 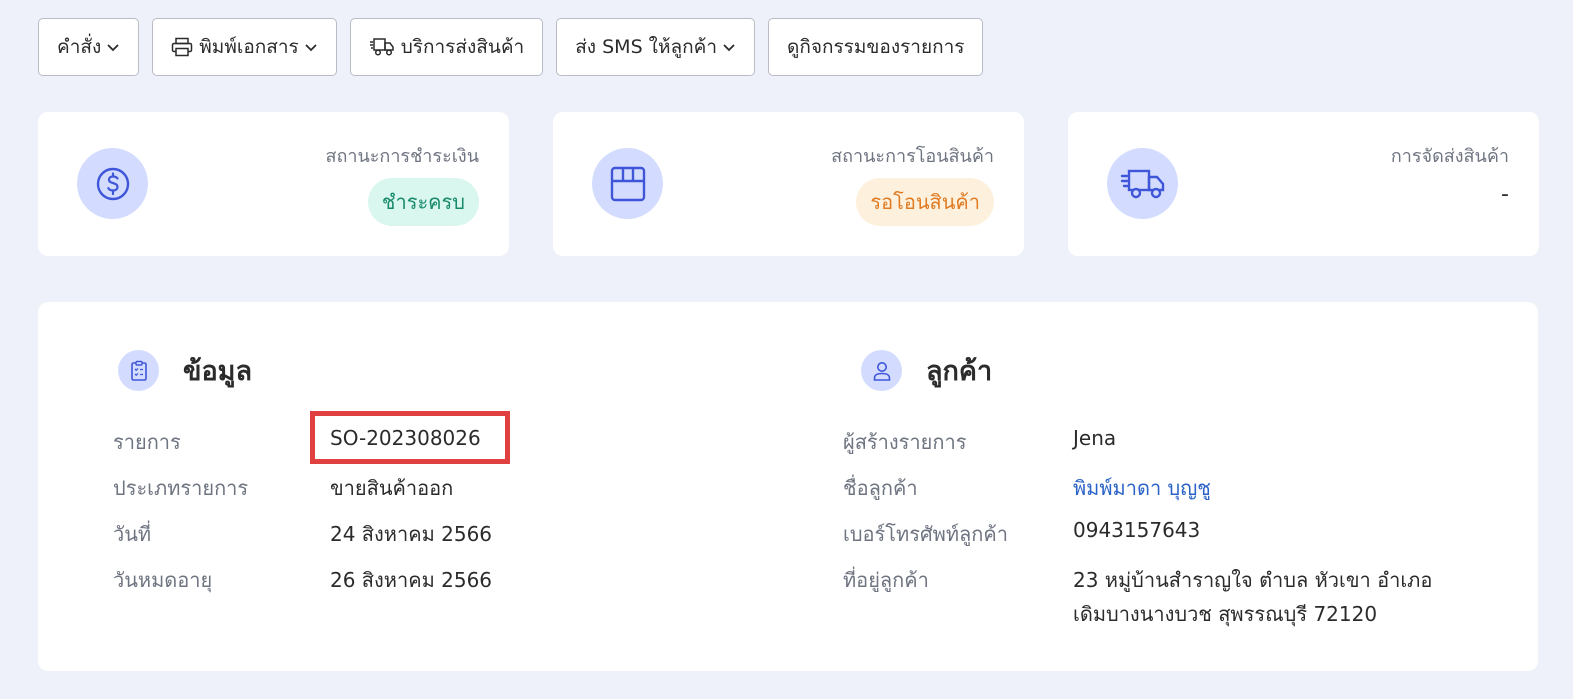 I want to click on delivery-status-label: การจัดส่งสินค้า, so click(x=1449, y=156).